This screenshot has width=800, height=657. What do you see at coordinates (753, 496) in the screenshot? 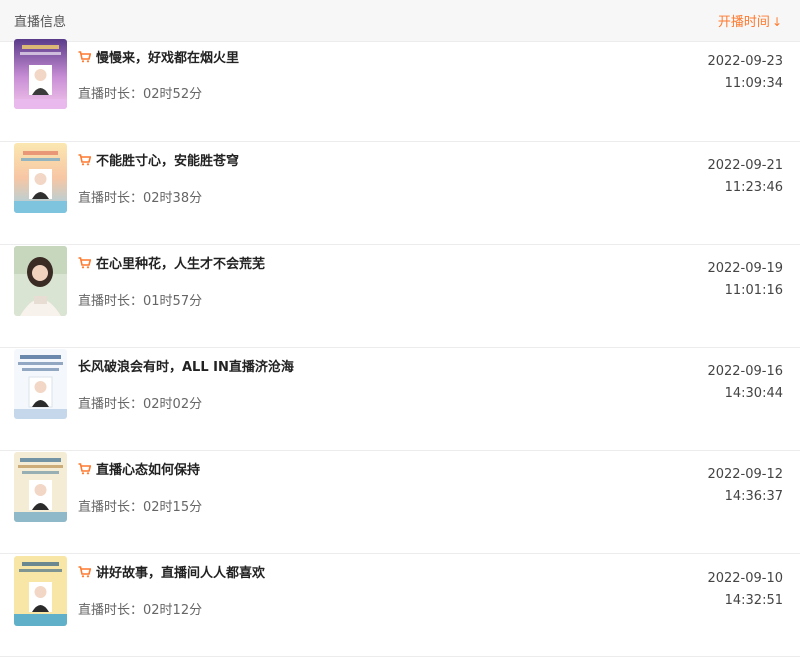
I see `start-time: 14:36:37` at bounding box center [753, 496].